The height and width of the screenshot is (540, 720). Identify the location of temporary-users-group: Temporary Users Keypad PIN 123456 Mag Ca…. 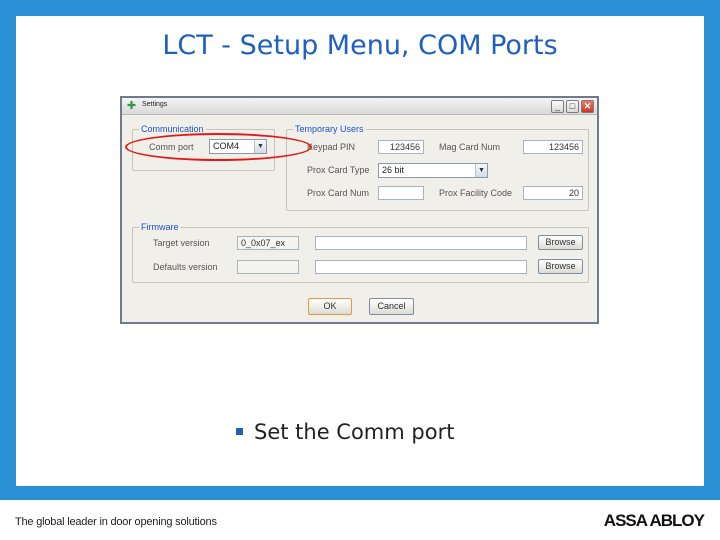
(437, 167).